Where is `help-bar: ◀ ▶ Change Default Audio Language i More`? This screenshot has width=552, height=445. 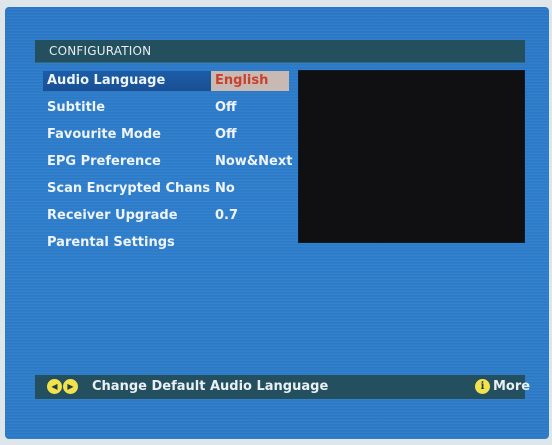 help-bar: ◀ ▶ Change Default Audio Language i More is located at coordinates (282, 387).